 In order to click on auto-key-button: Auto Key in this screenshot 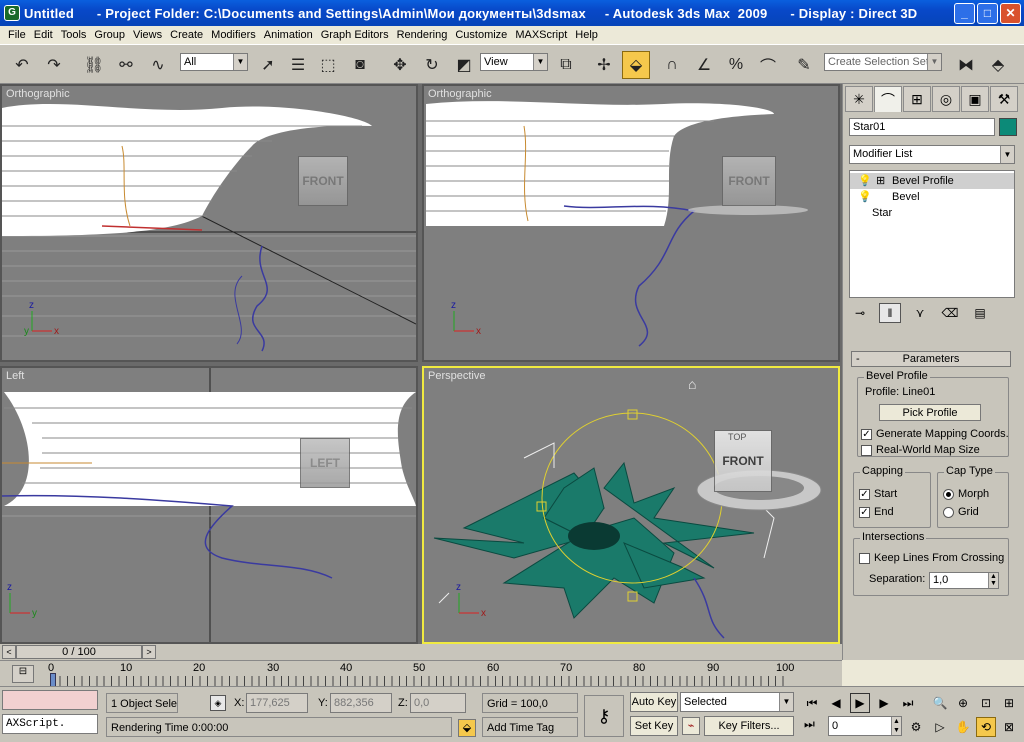, I will do `click(654, 702)`.